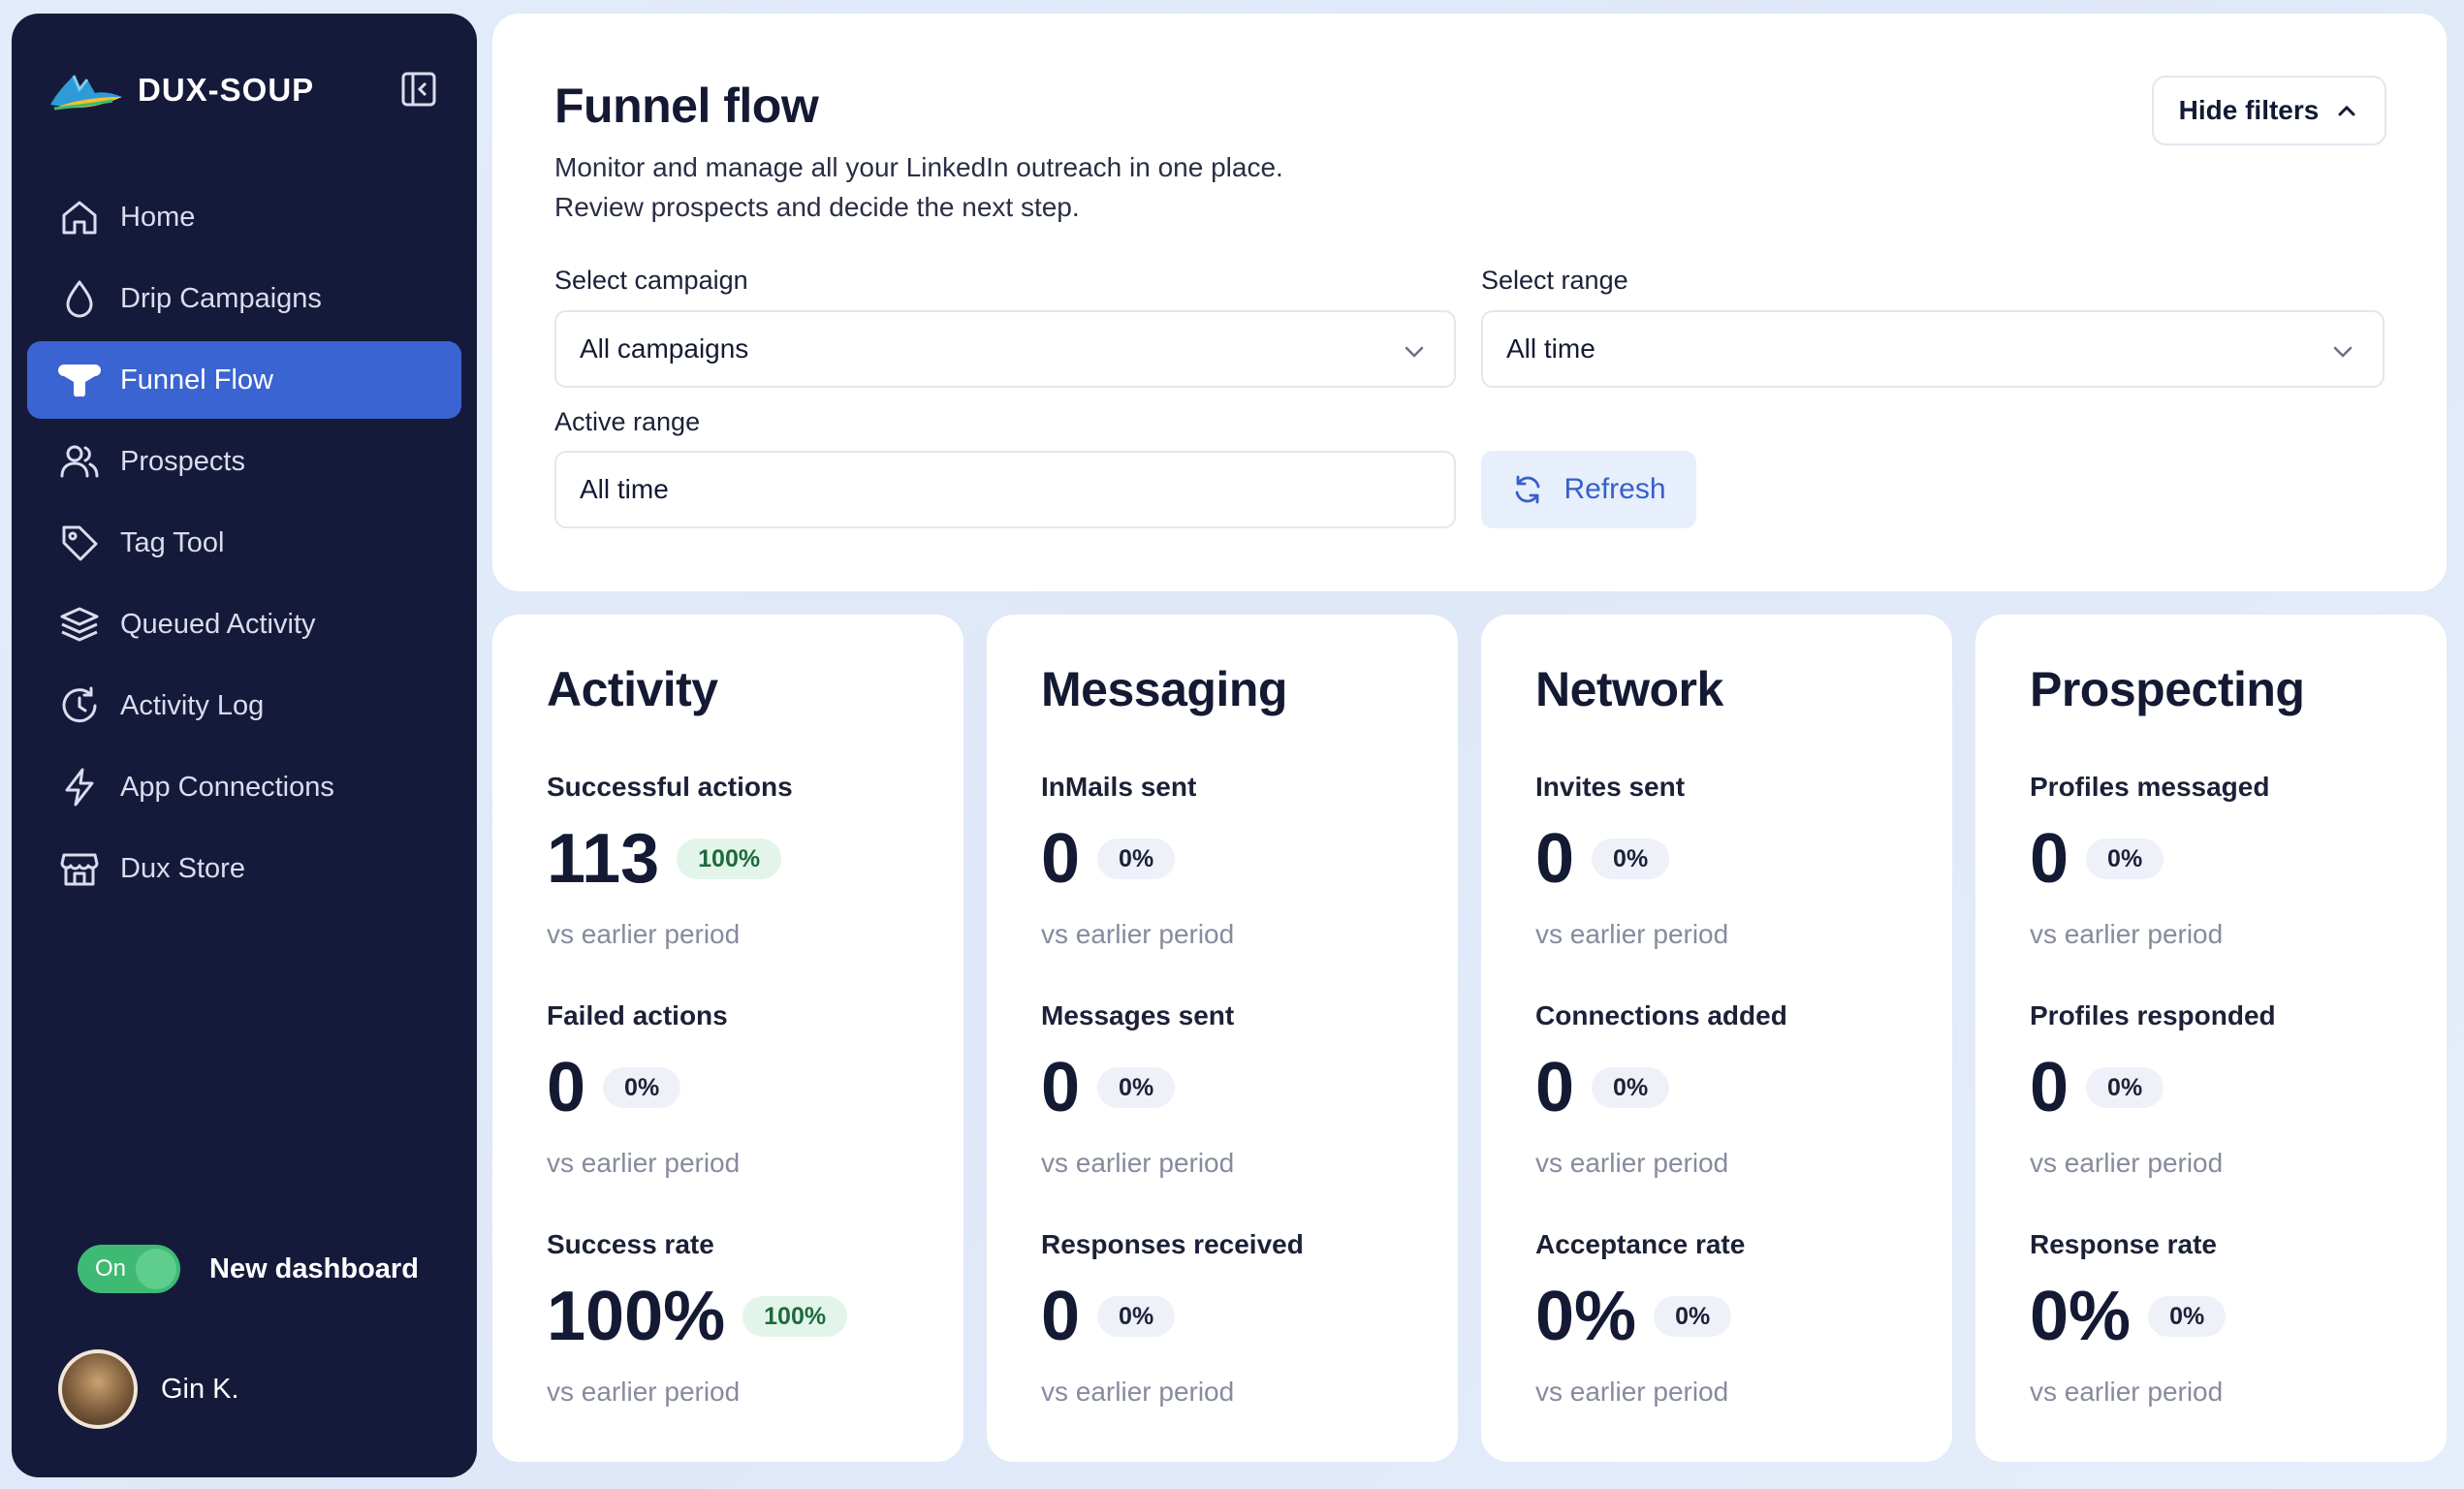 The width and height of the screenshot is (2464, 1489). I want to click on avatar, so click(98, 1389).